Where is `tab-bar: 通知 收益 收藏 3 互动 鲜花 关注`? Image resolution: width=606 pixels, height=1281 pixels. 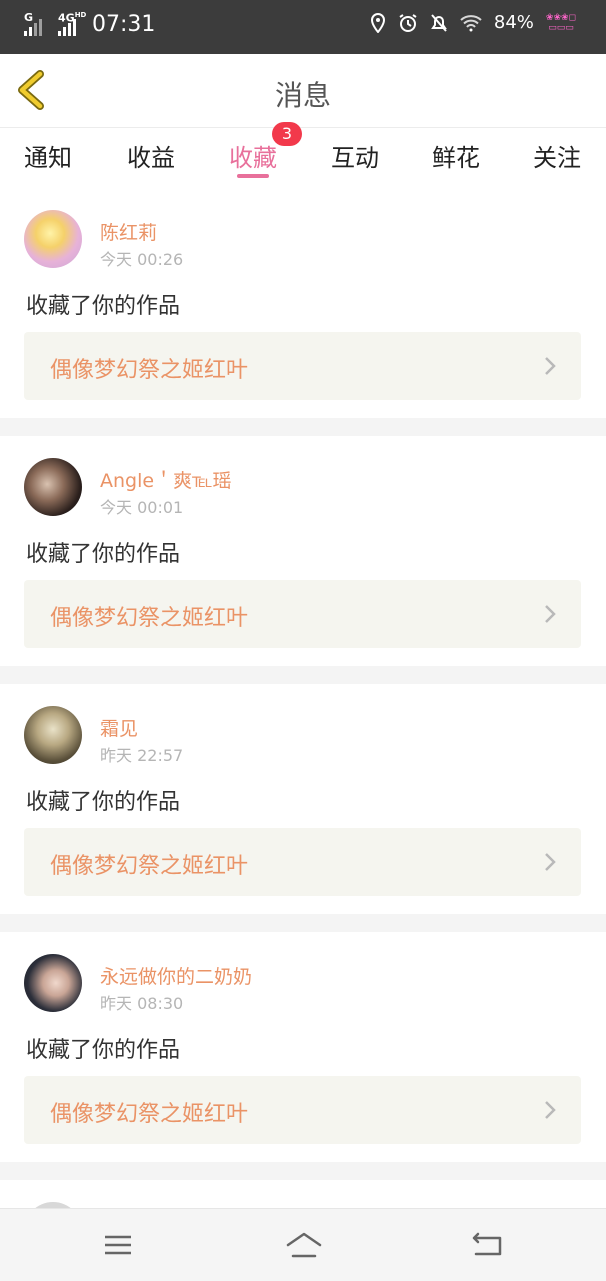 tab-bar: 通知 收益 收藏 3 互动 鲜花 关注 is located at coordinates (303, 155).